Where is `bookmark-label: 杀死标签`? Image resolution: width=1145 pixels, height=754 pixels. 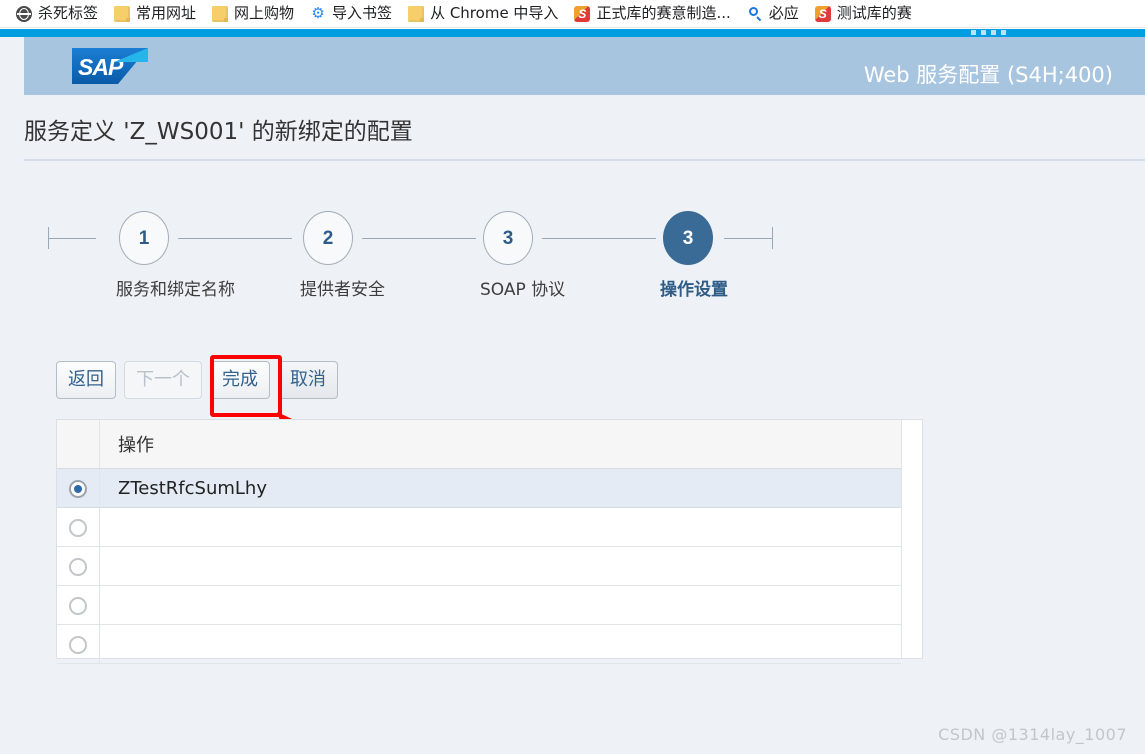
bookmark-label: 杀死标签 is located at coordinates (68, 13).